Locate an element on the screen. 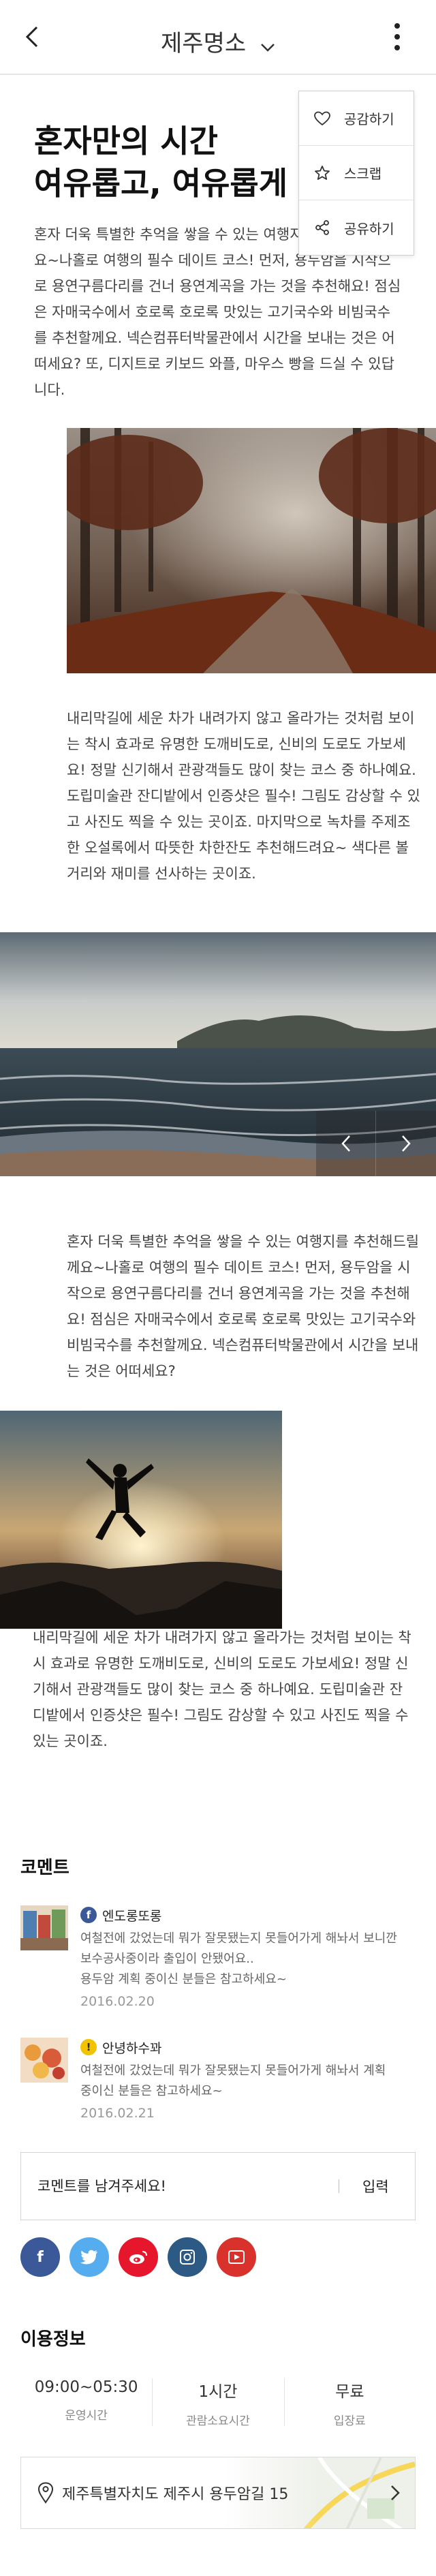 This screenshot has width=436, height=2576. heart-icon is located at coordinates (322, 118).